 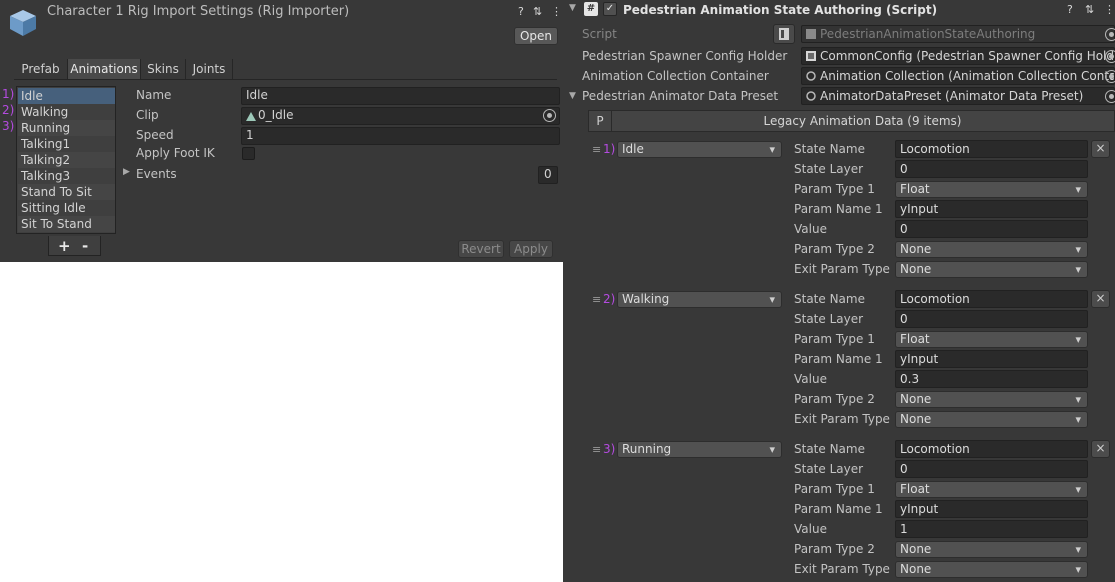 I want to click on apply-button: Apply, so click(x=531, y=249).